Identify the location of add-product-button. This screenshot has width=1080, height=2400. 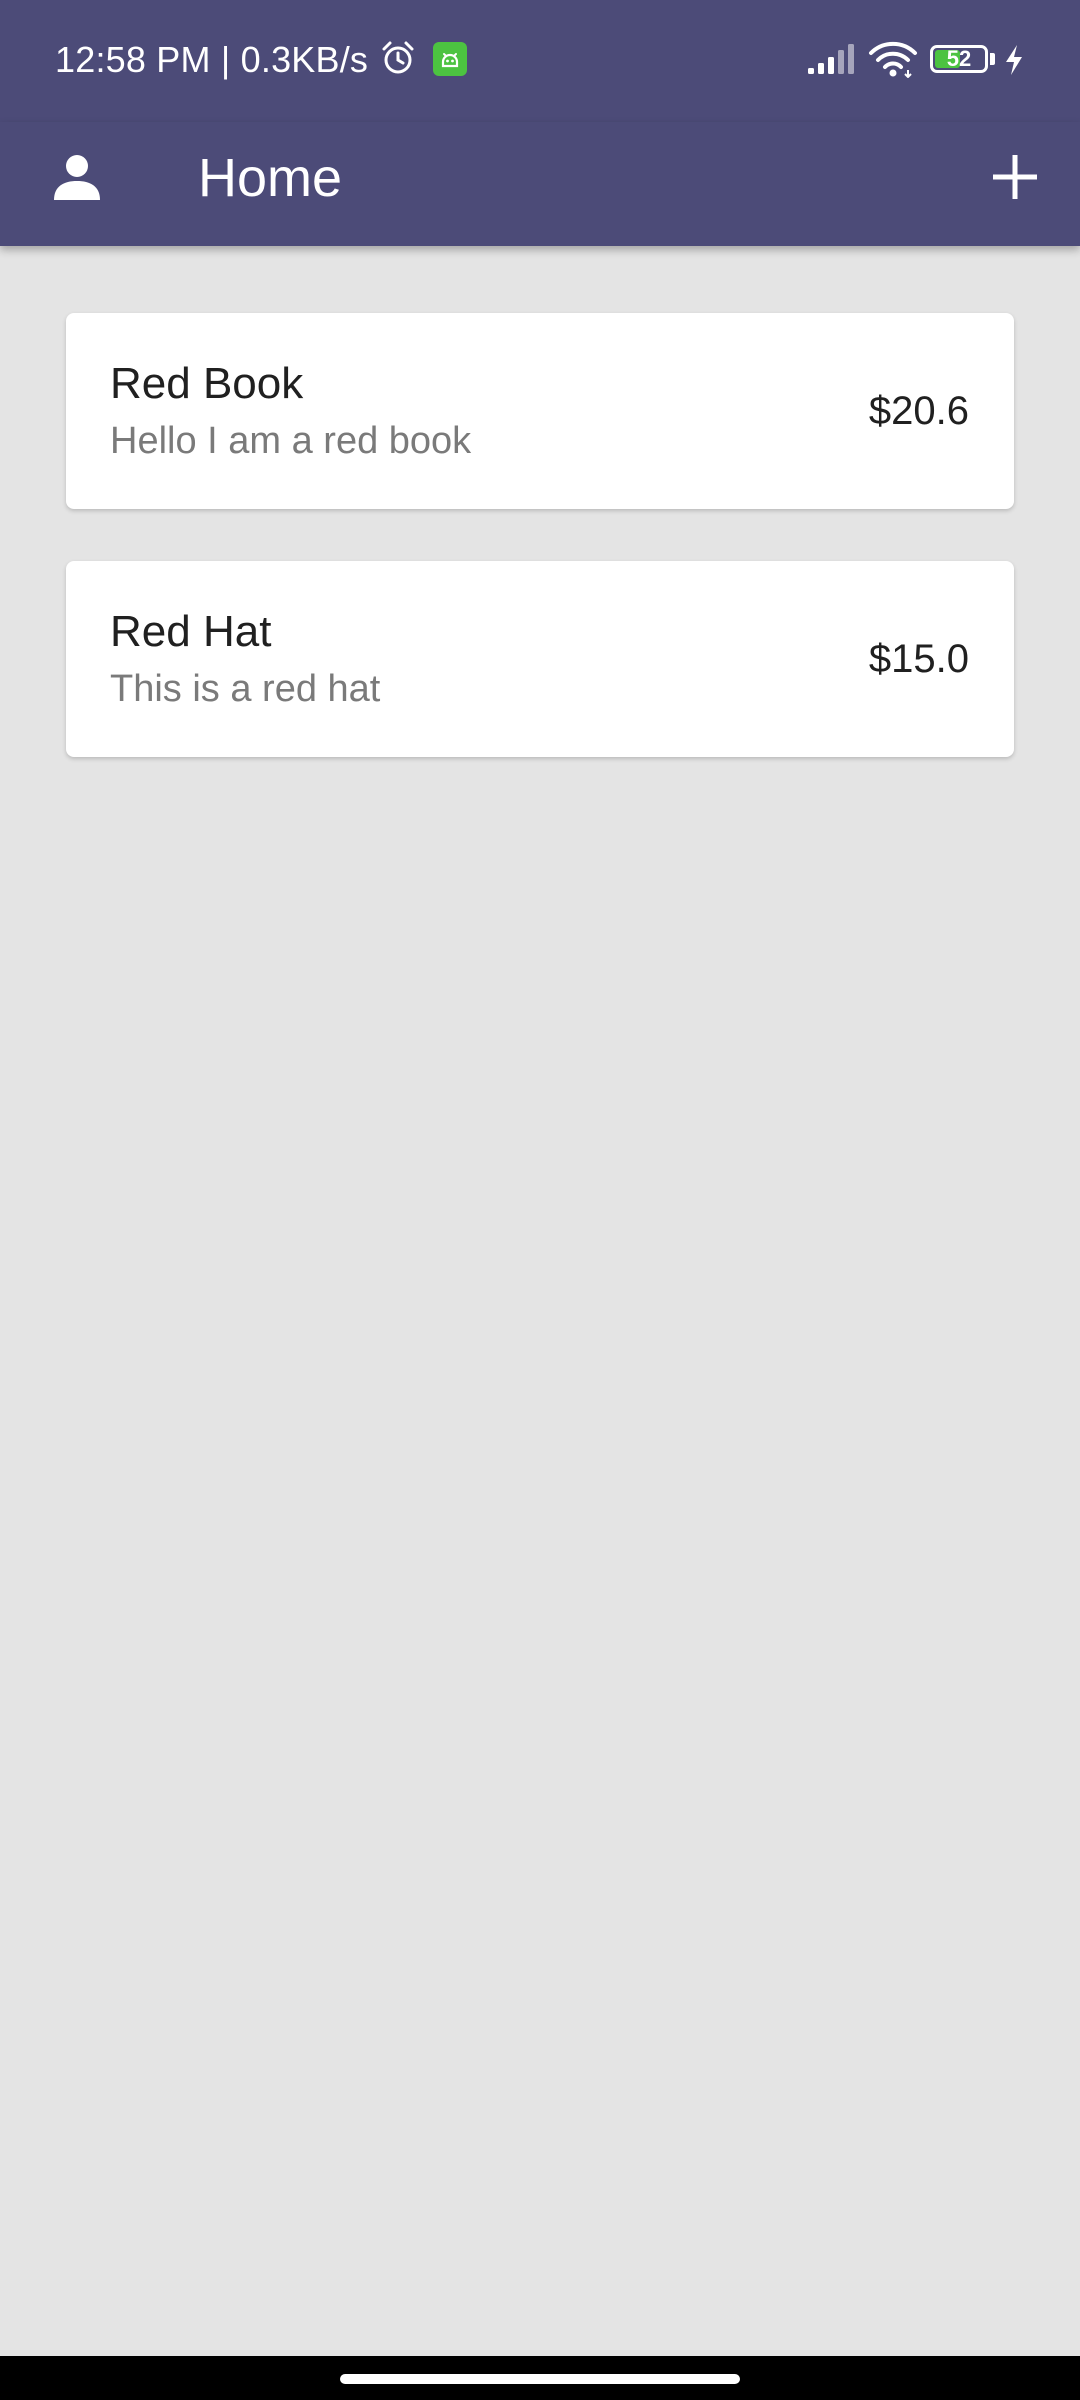
(1015, 177).